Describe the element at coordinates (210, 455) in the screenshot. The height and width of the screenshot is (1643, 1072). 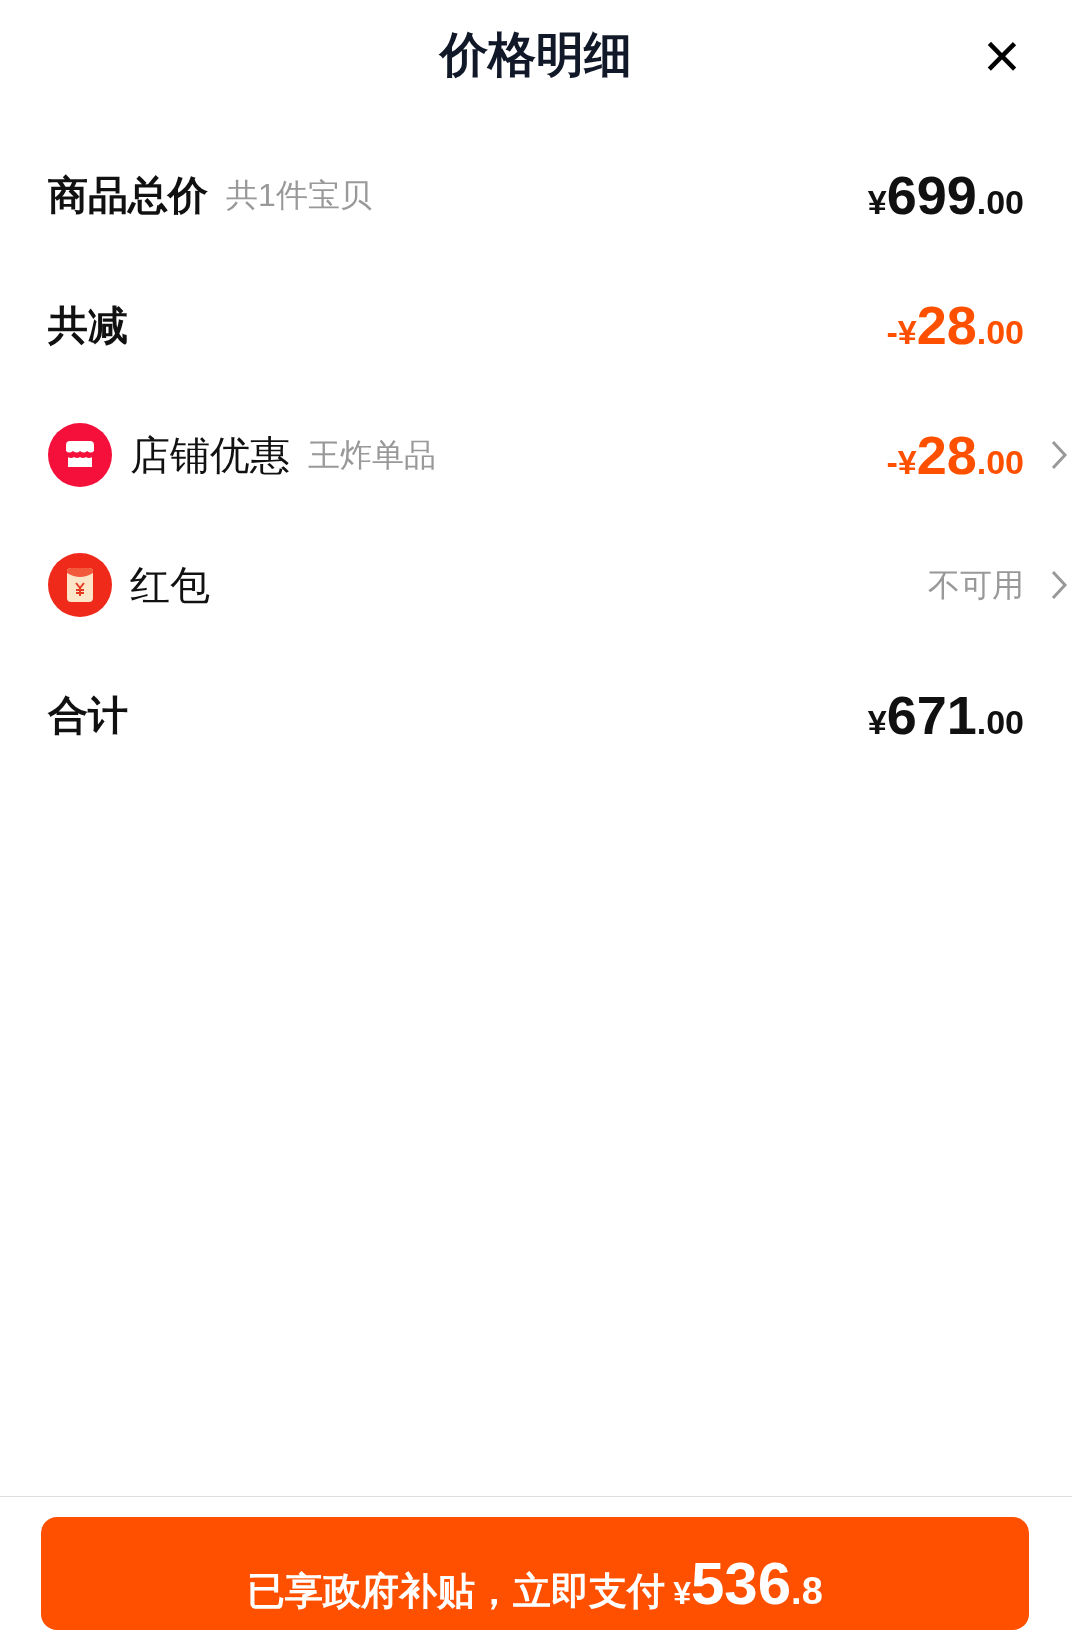
I see `row-label: 店铺优惠` at that location.